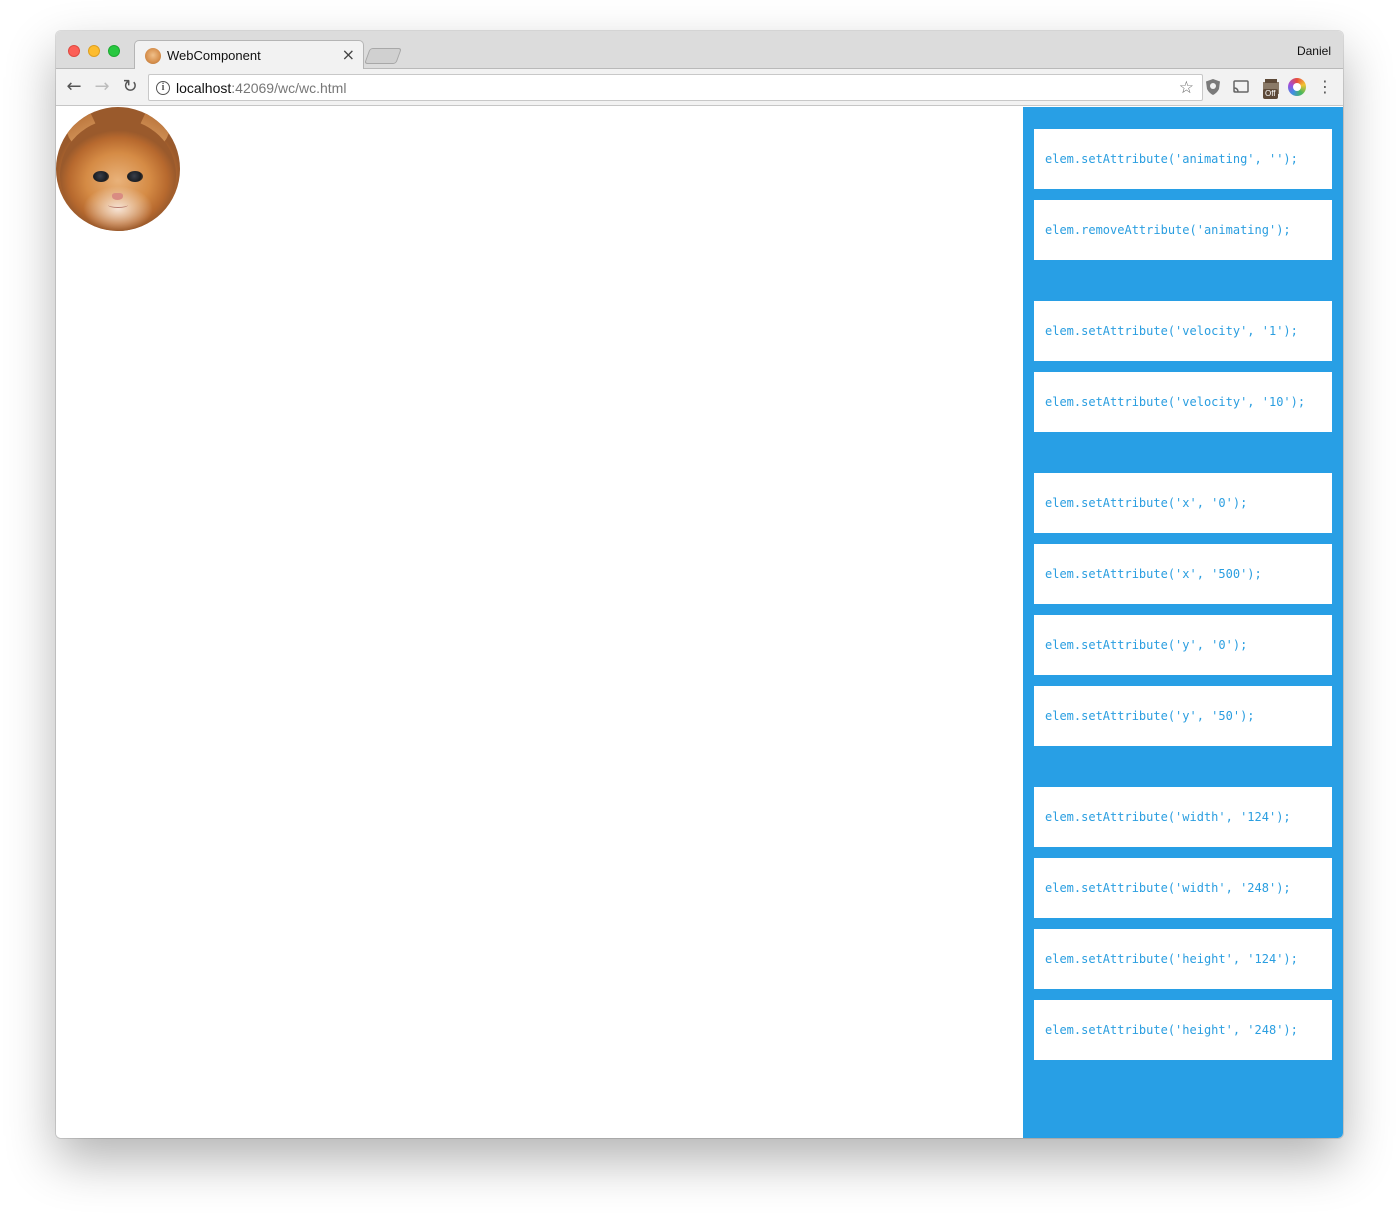  I want to click on forward-arrow-icon: →, so click(102, 87).